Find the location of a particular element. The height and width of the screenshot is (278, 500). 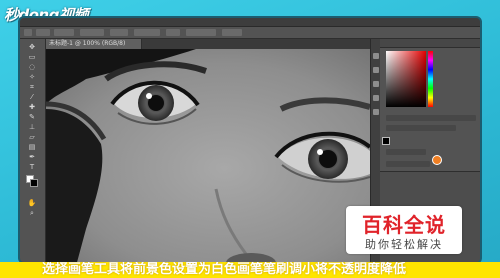

options-bar is located at coordinates (250, 33).